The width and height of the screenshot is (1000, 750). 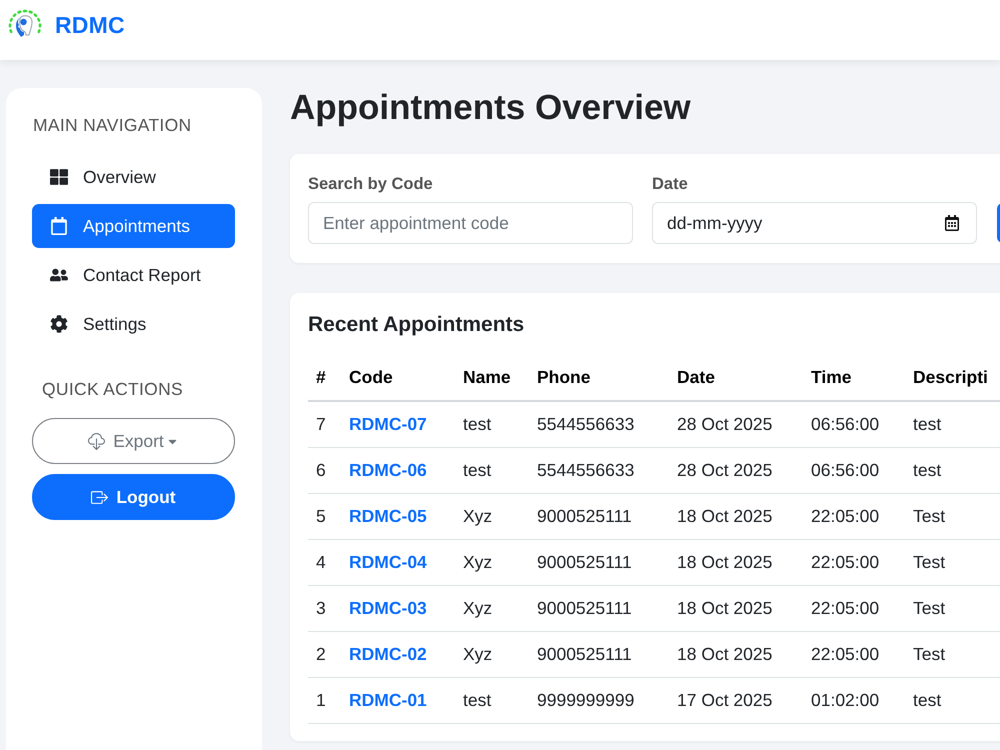 What do you see at coordinates (321, 377) in the screenshot?
I see `column-header: #` at bounding box center [321, 377].